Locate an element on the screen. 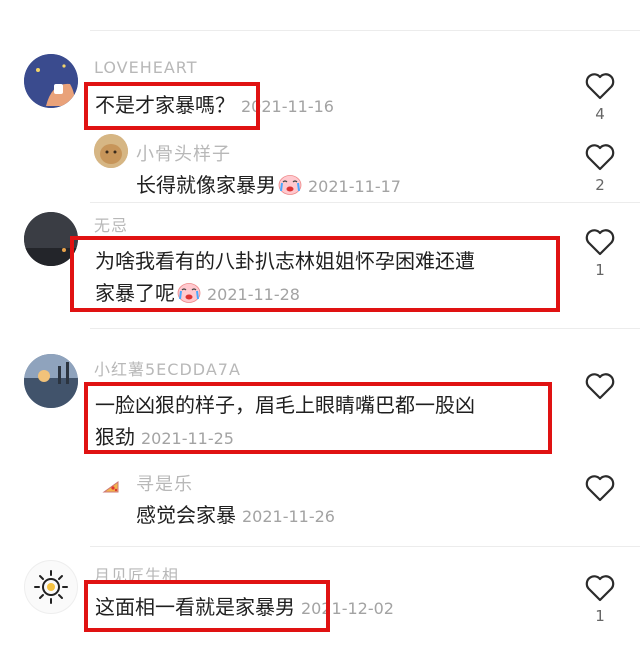  crying-face-emoji is located at coordinates (290, 185).